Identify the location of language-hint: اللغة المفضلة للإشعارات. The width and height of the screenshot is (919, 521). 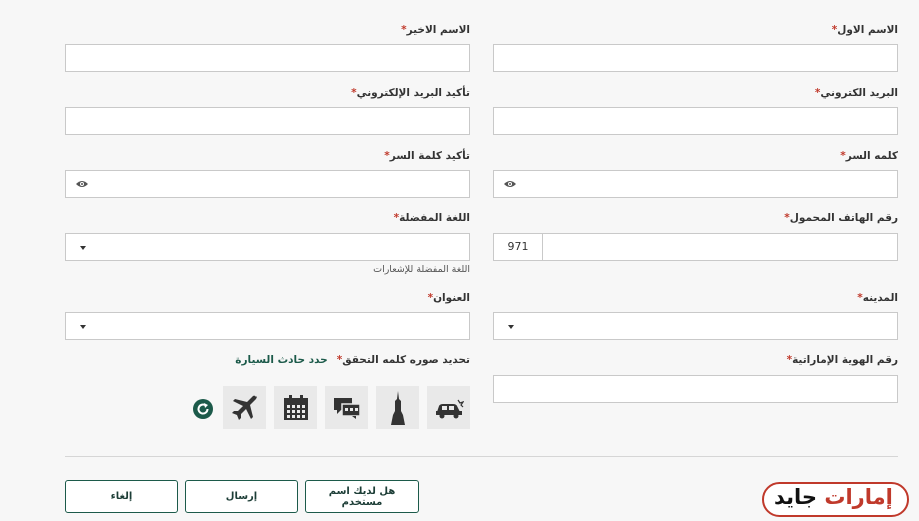
(421, 269).